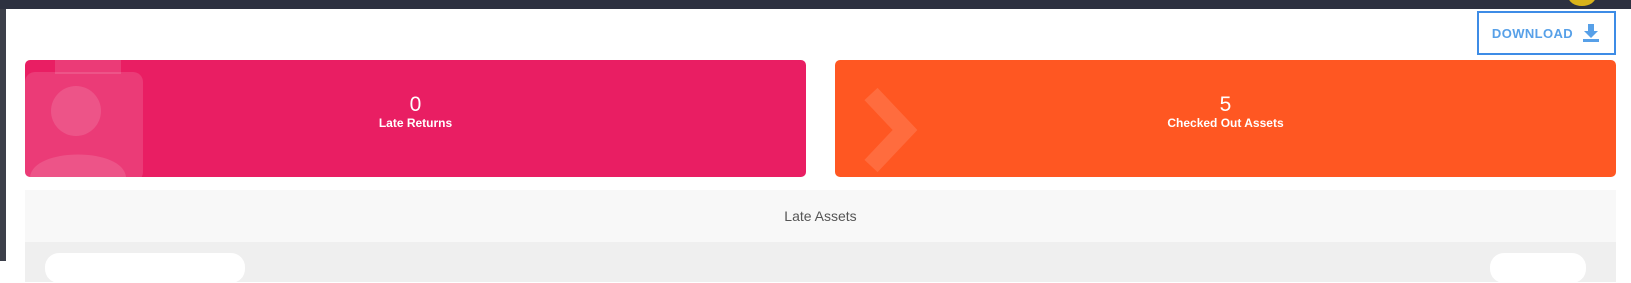 The image size is (1631, 283). I want to click on late-assets-toolbar, so click(820, 262).